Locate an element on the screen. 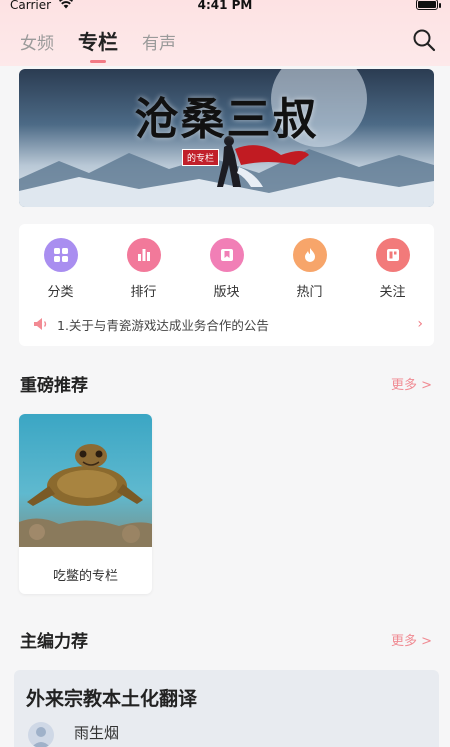 This screenshot has height=747, width=450. quick-entry-hot: 热门 is located at coordinates (309, 269).